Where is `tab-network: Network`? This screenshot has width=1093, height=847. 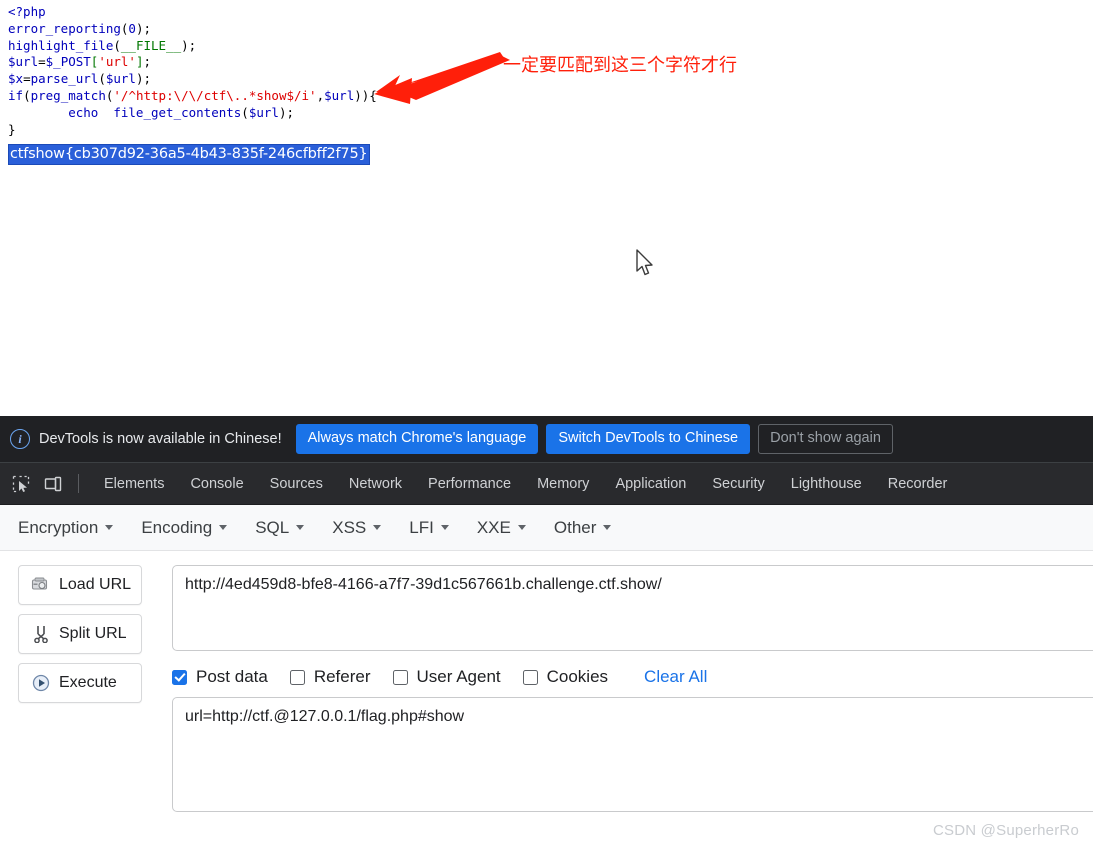 tab-network: Network is located at coordinates (375, 483).